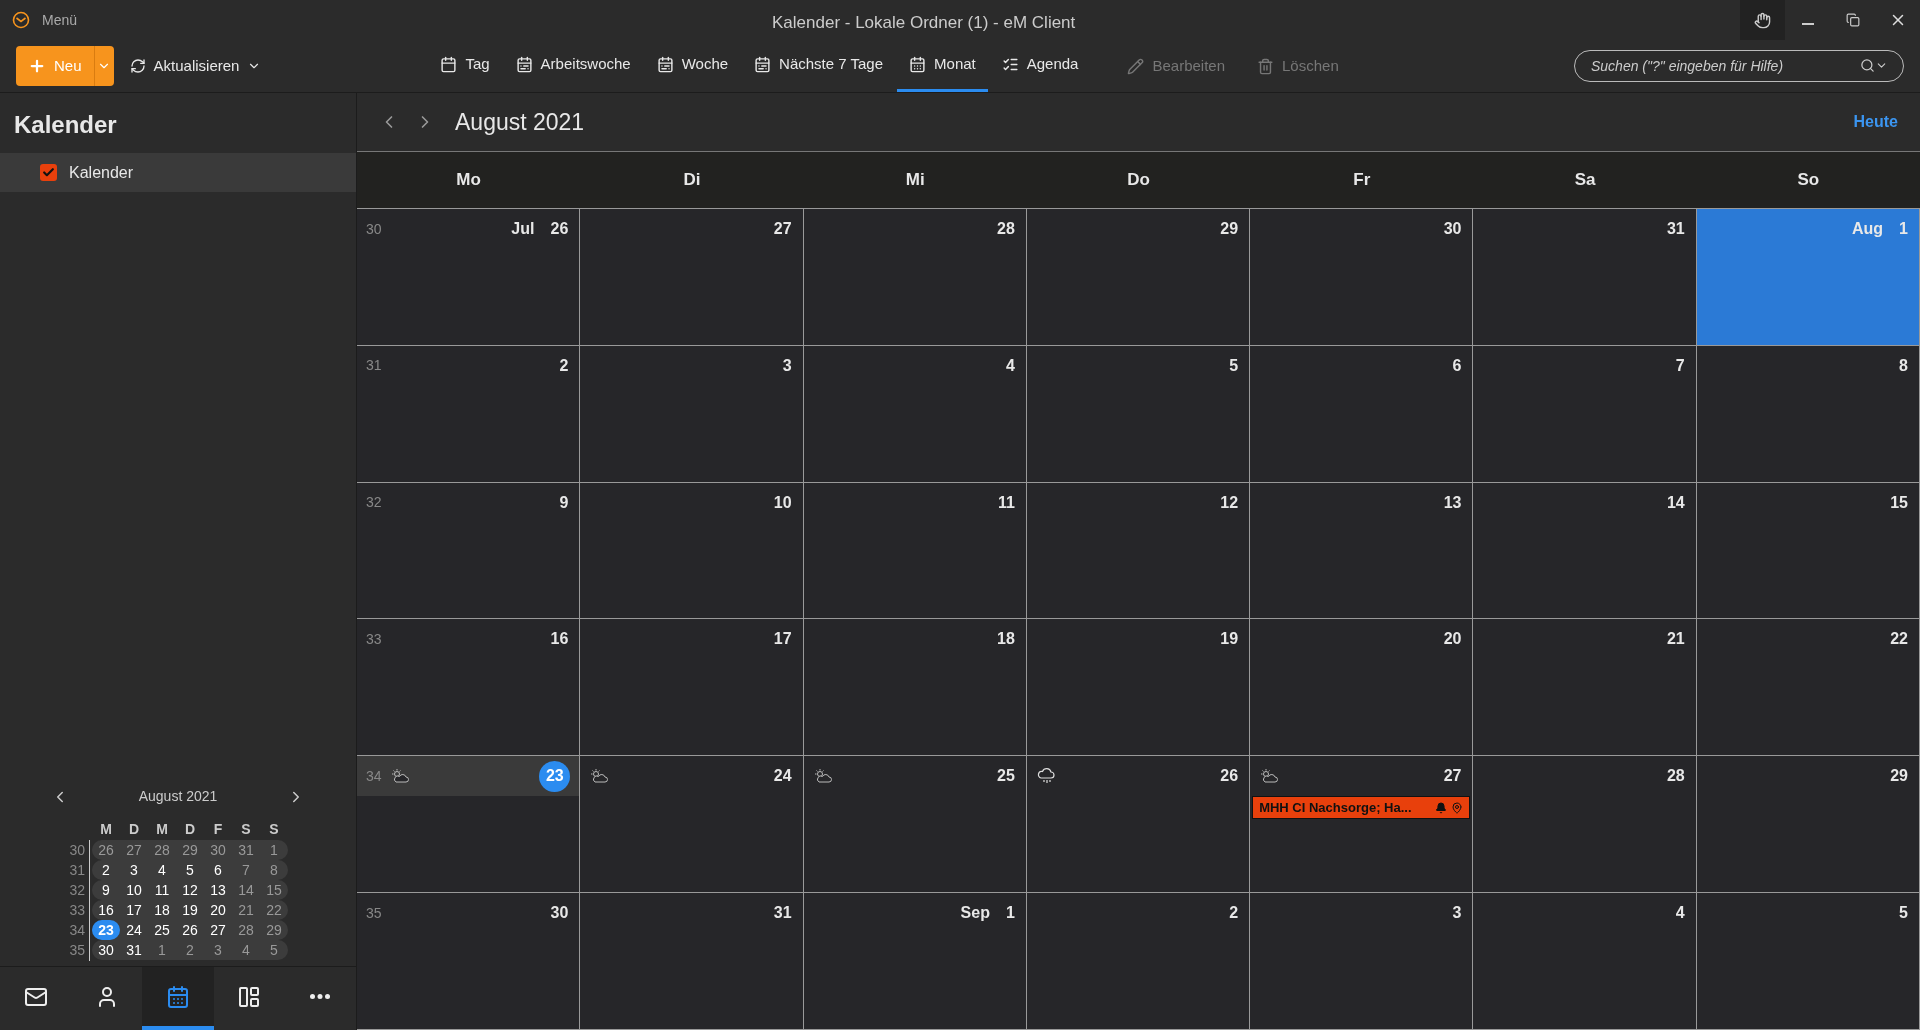  I want to click on today-link: Heute, so click(1875, 122).